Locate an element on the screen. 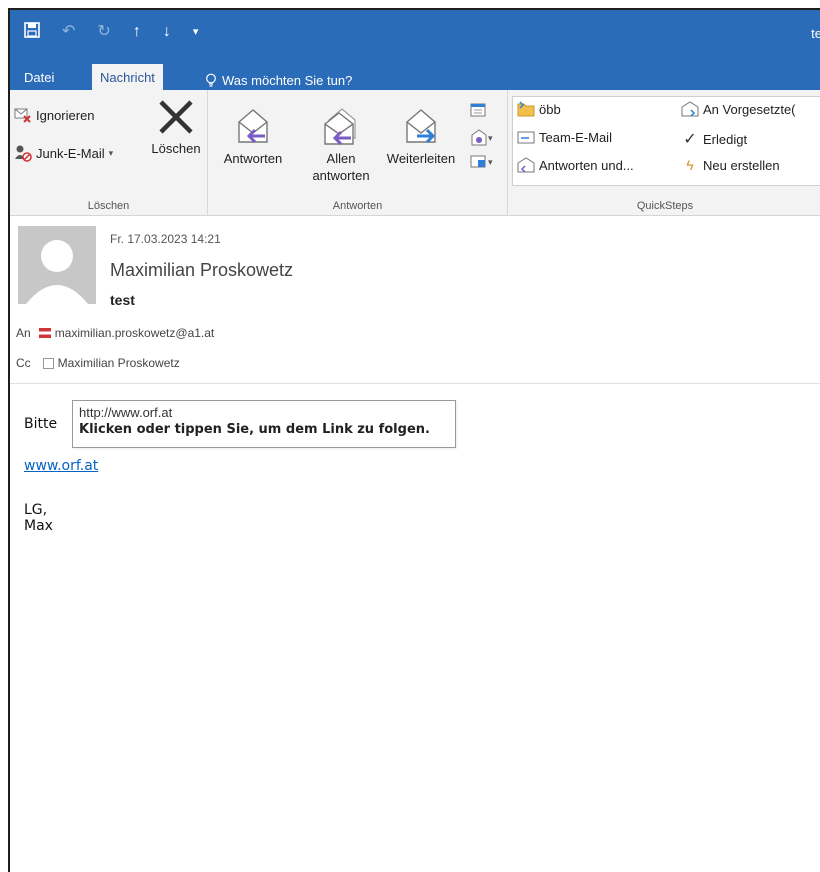  reply-all-label-1: Allen is located at coordinates (341, 158).